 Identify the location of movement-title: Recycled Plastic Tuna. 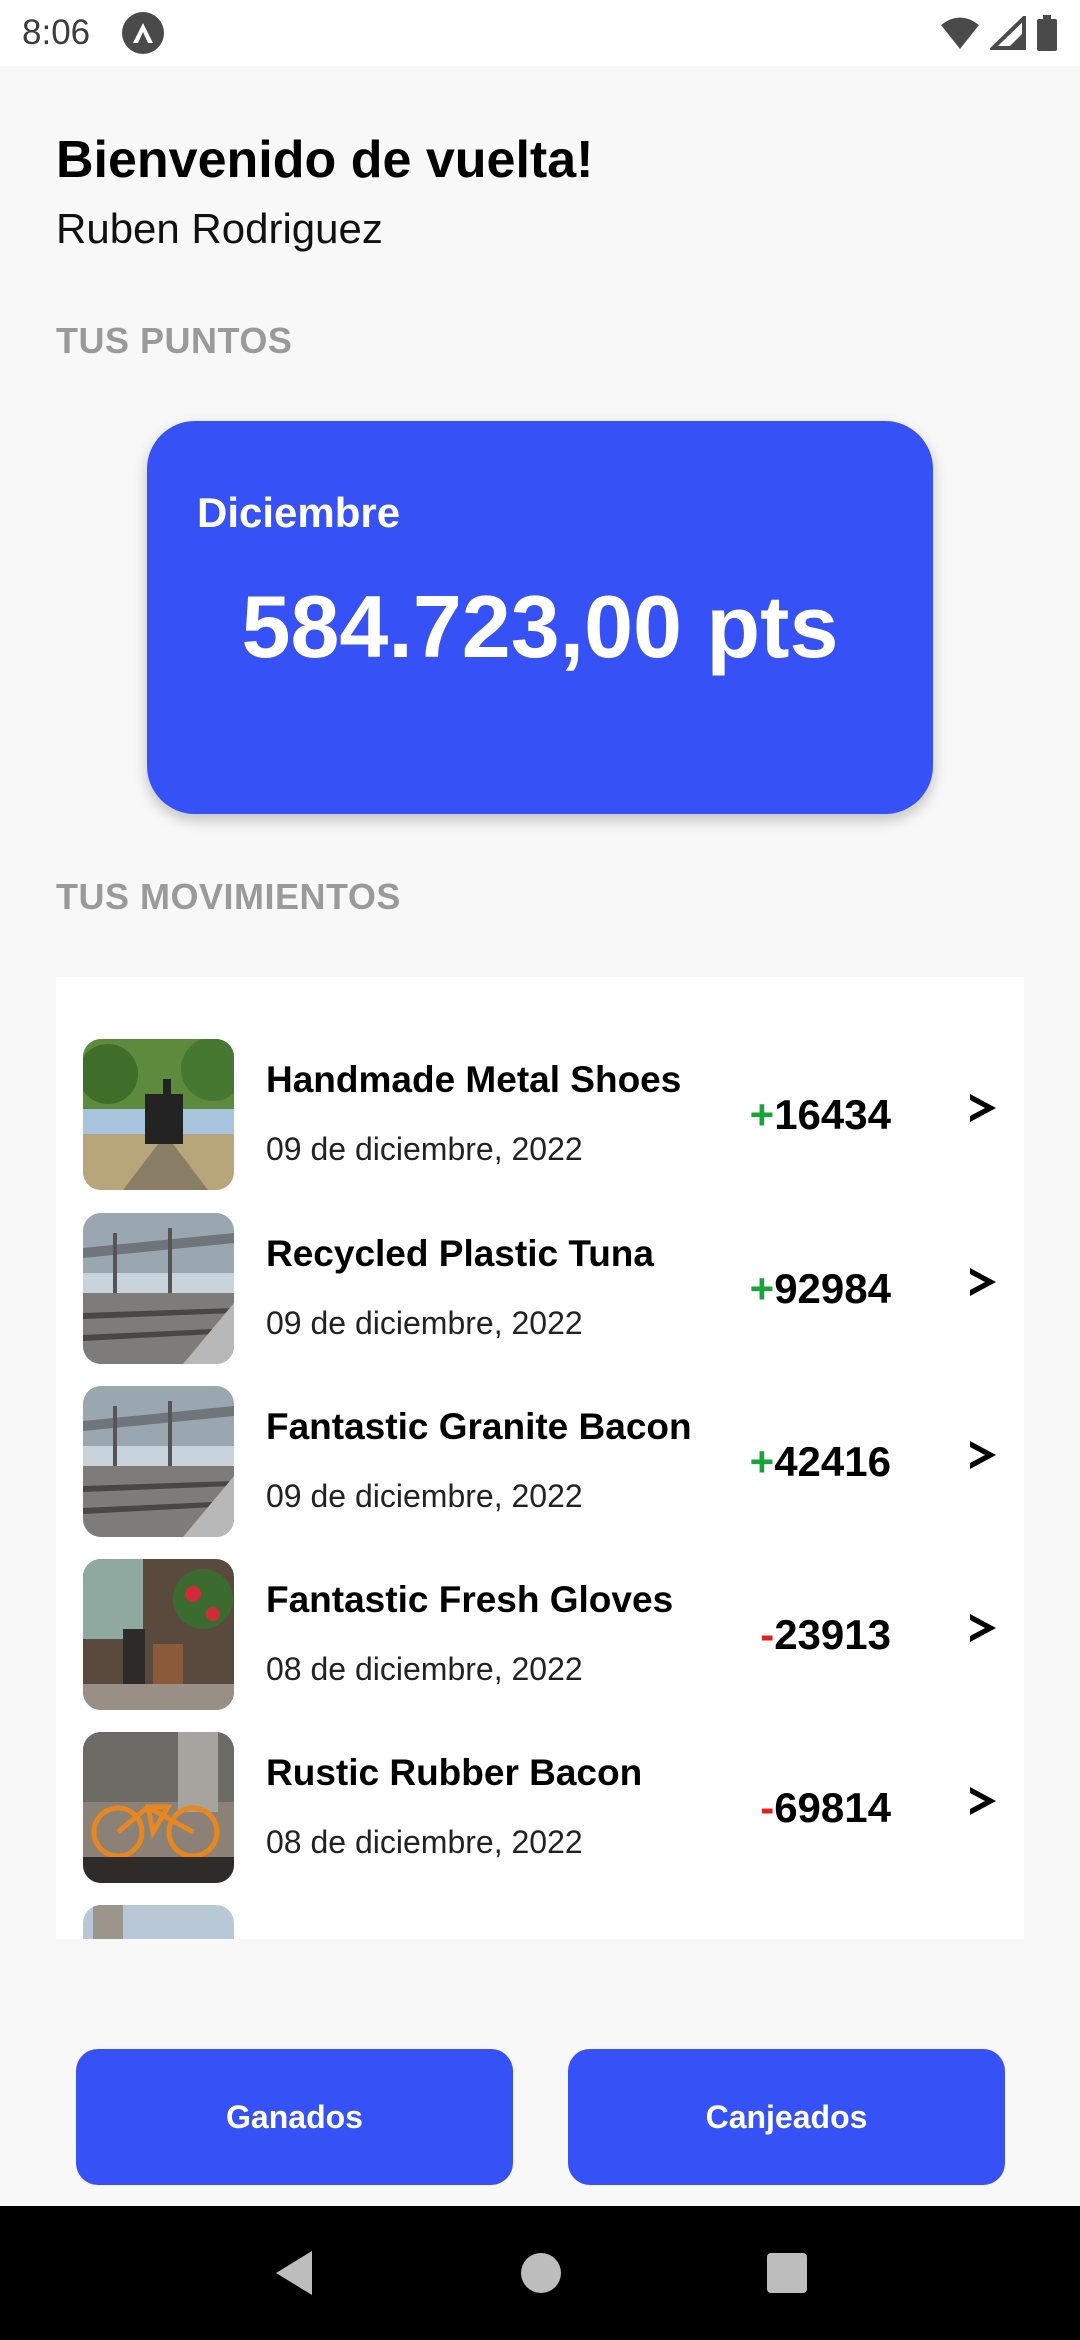
(460, 1253).